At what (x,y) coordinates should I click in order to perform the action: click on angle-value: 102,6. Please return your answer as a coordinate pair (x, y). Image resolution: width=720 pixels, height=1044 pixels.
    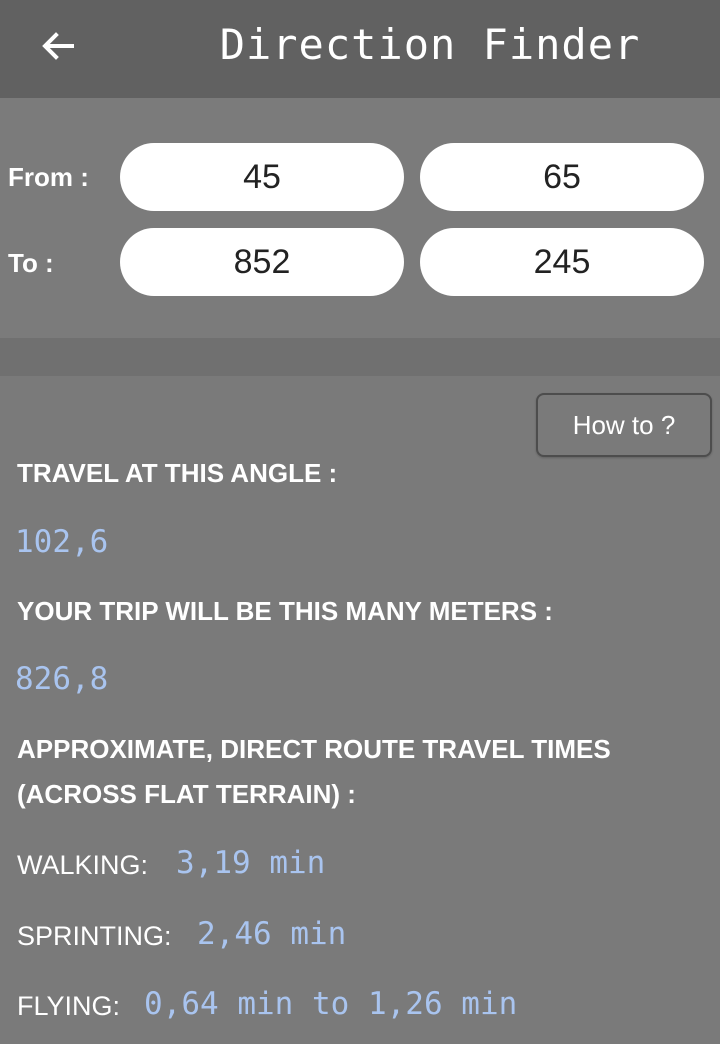
    Looking at the image, I should click on (62, 542).